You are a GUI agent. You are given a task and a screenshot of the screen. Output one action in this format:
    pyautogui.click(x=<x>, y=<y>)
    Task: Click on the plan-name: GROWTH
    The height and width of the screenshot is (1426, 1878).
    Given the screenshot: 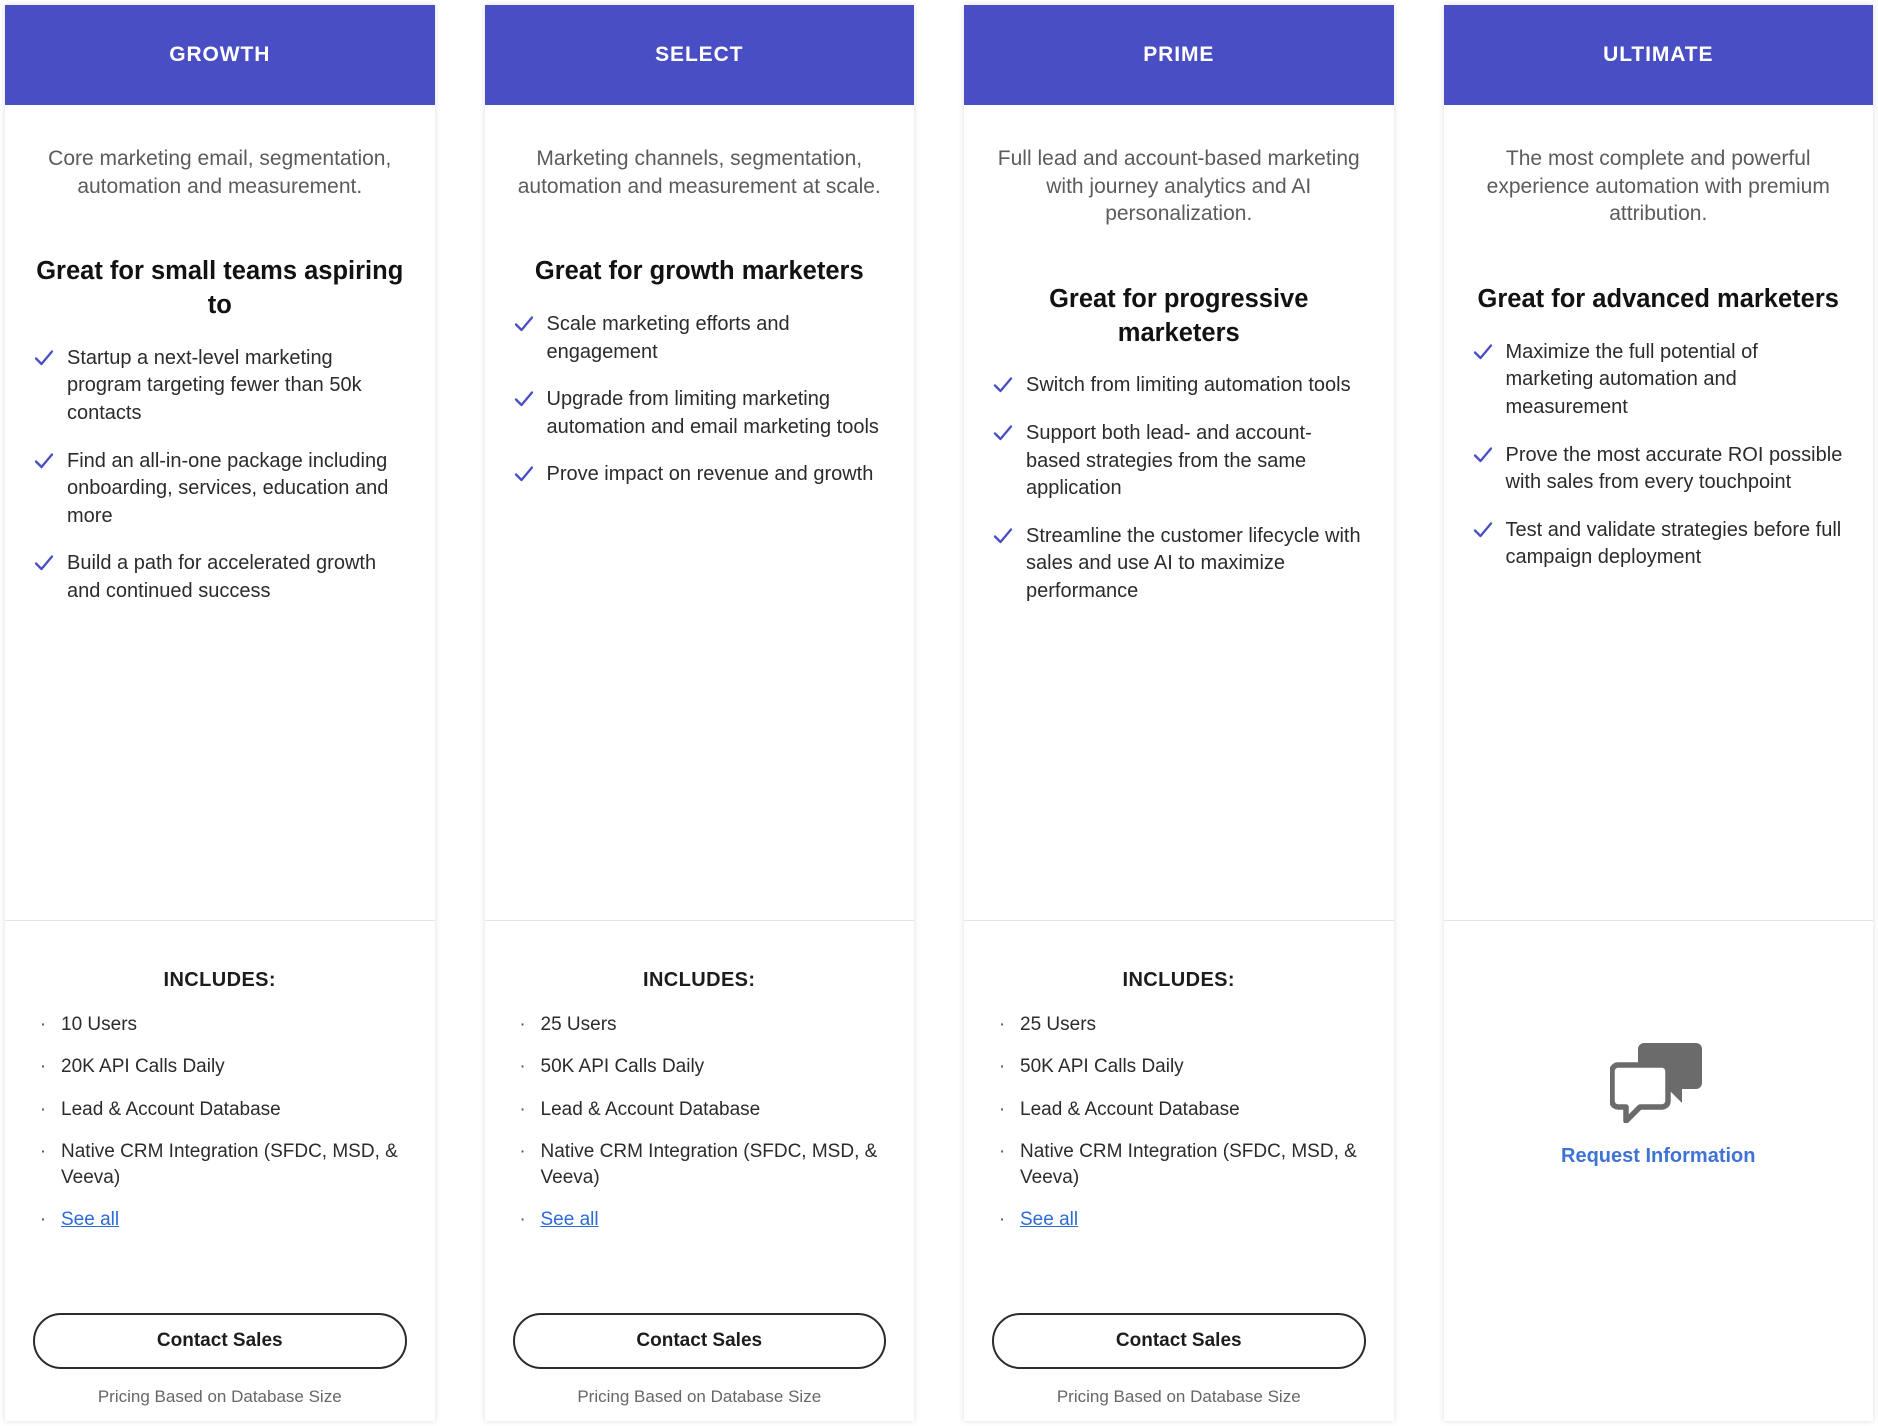 What is the action you would take?
    pyautogui.click(x=220, y=54)
    